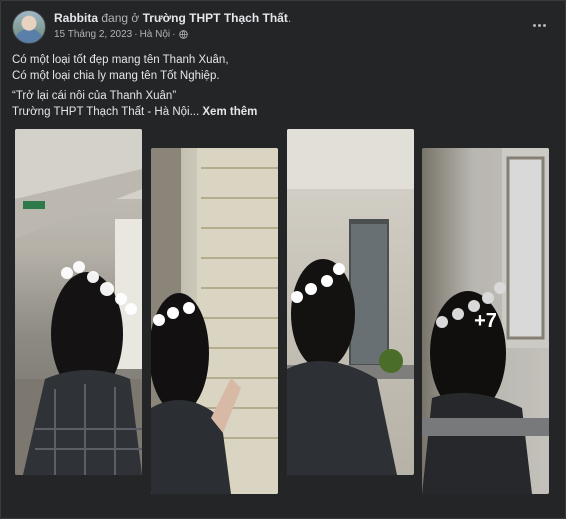  I want to click on post-place: Hà Nội, so click(155, 34).